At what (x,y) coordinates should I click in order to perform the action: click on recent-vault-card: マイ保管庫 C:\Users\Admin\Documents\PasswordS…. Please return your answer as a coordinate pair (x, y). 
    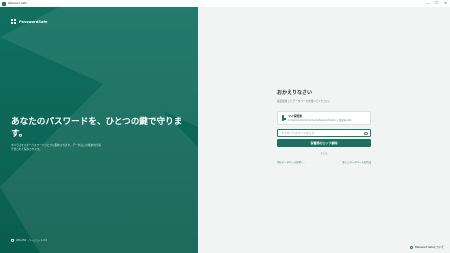
    Looking at the image, I should click on (324, 118).